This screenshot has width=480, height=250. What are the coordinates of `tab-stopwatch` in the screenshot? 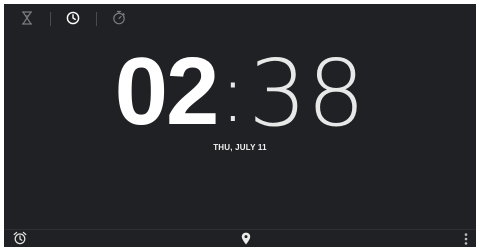 It's located at (119, 19).